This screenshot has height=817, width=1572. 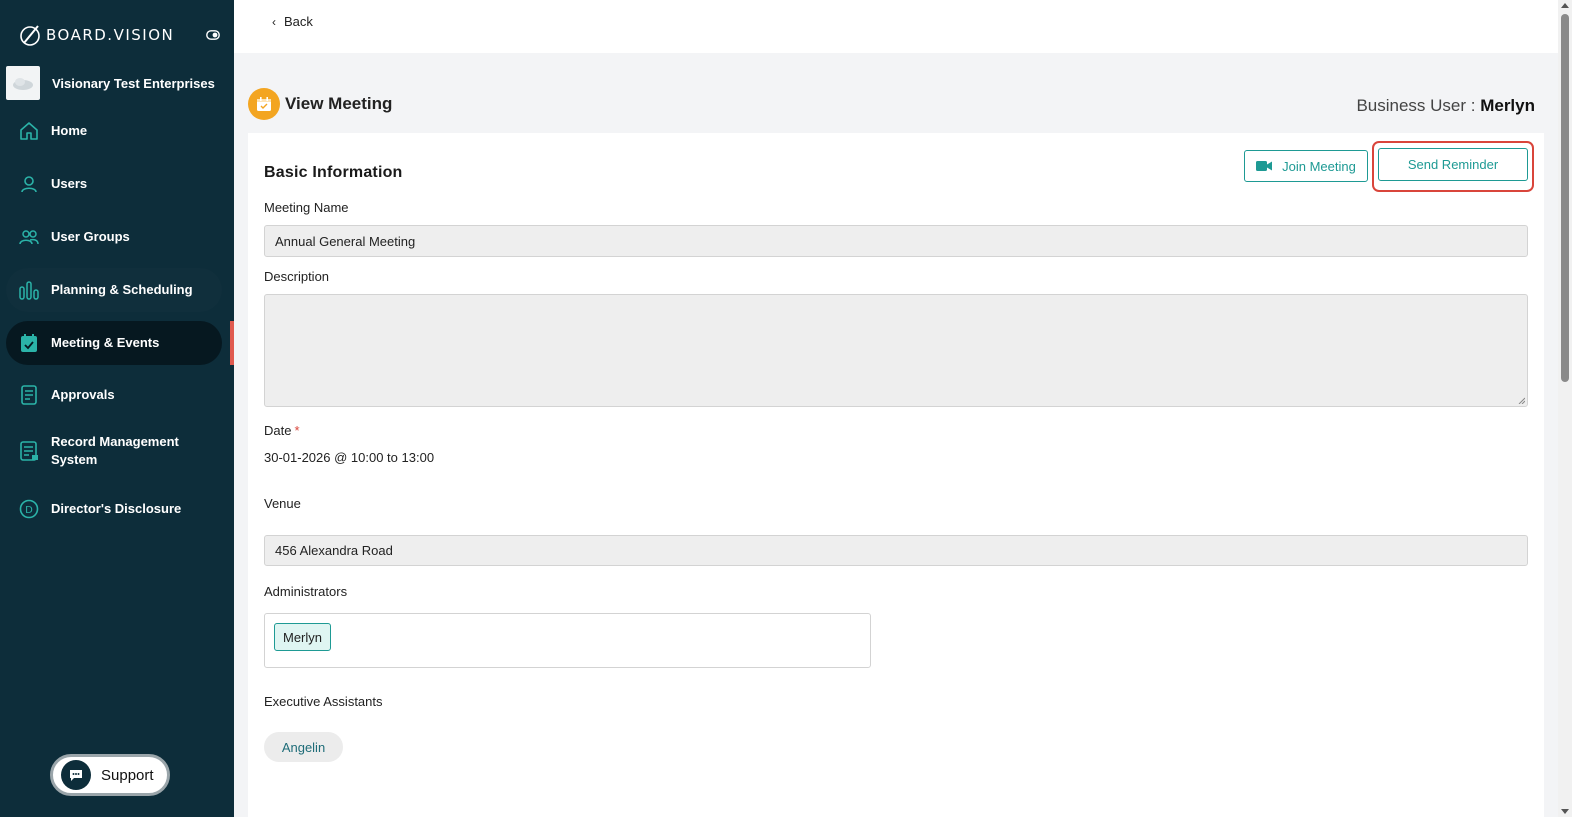 What do you see at coordinates (282, 503) in the screenshot?
I see `venue-label: Venue` at bounding box center [282, 503].